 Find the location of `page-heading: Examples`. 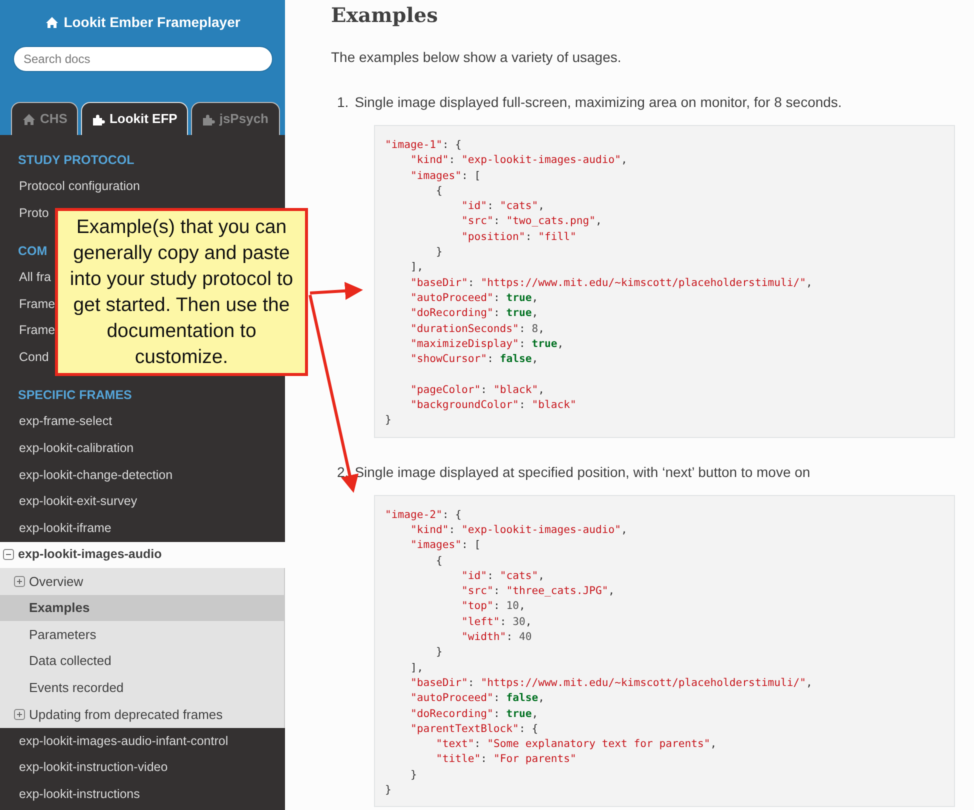

page-heading: Examples is located at coordinates (385, 15).